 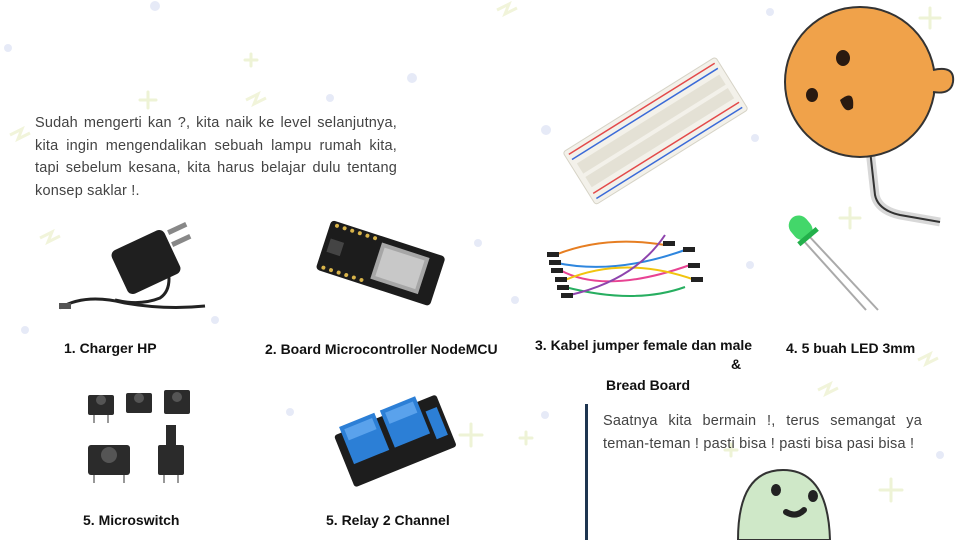 What do you see at coordinates (655, 131) in the screenshot?
I see `breadboard-icon` at bounding box center [655, 131].